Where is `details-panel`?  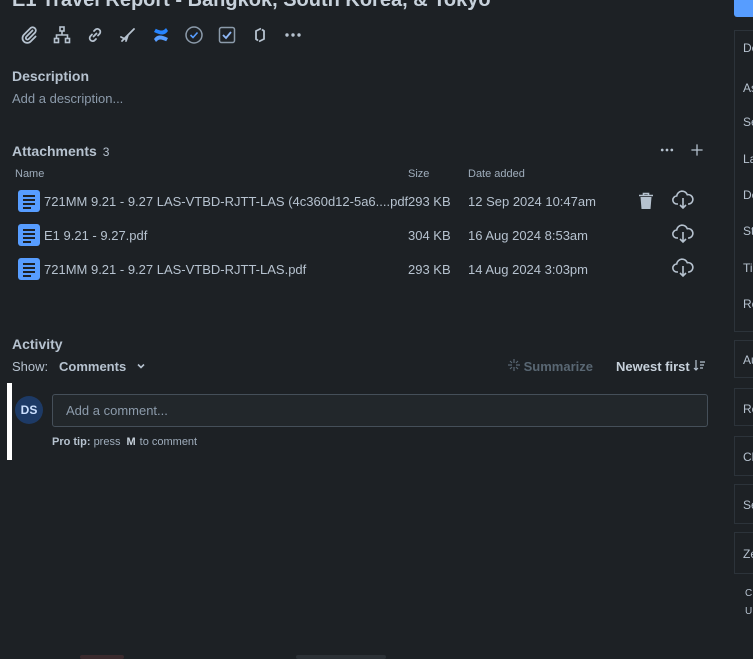
details-panel is located at coordinates (743, 181).